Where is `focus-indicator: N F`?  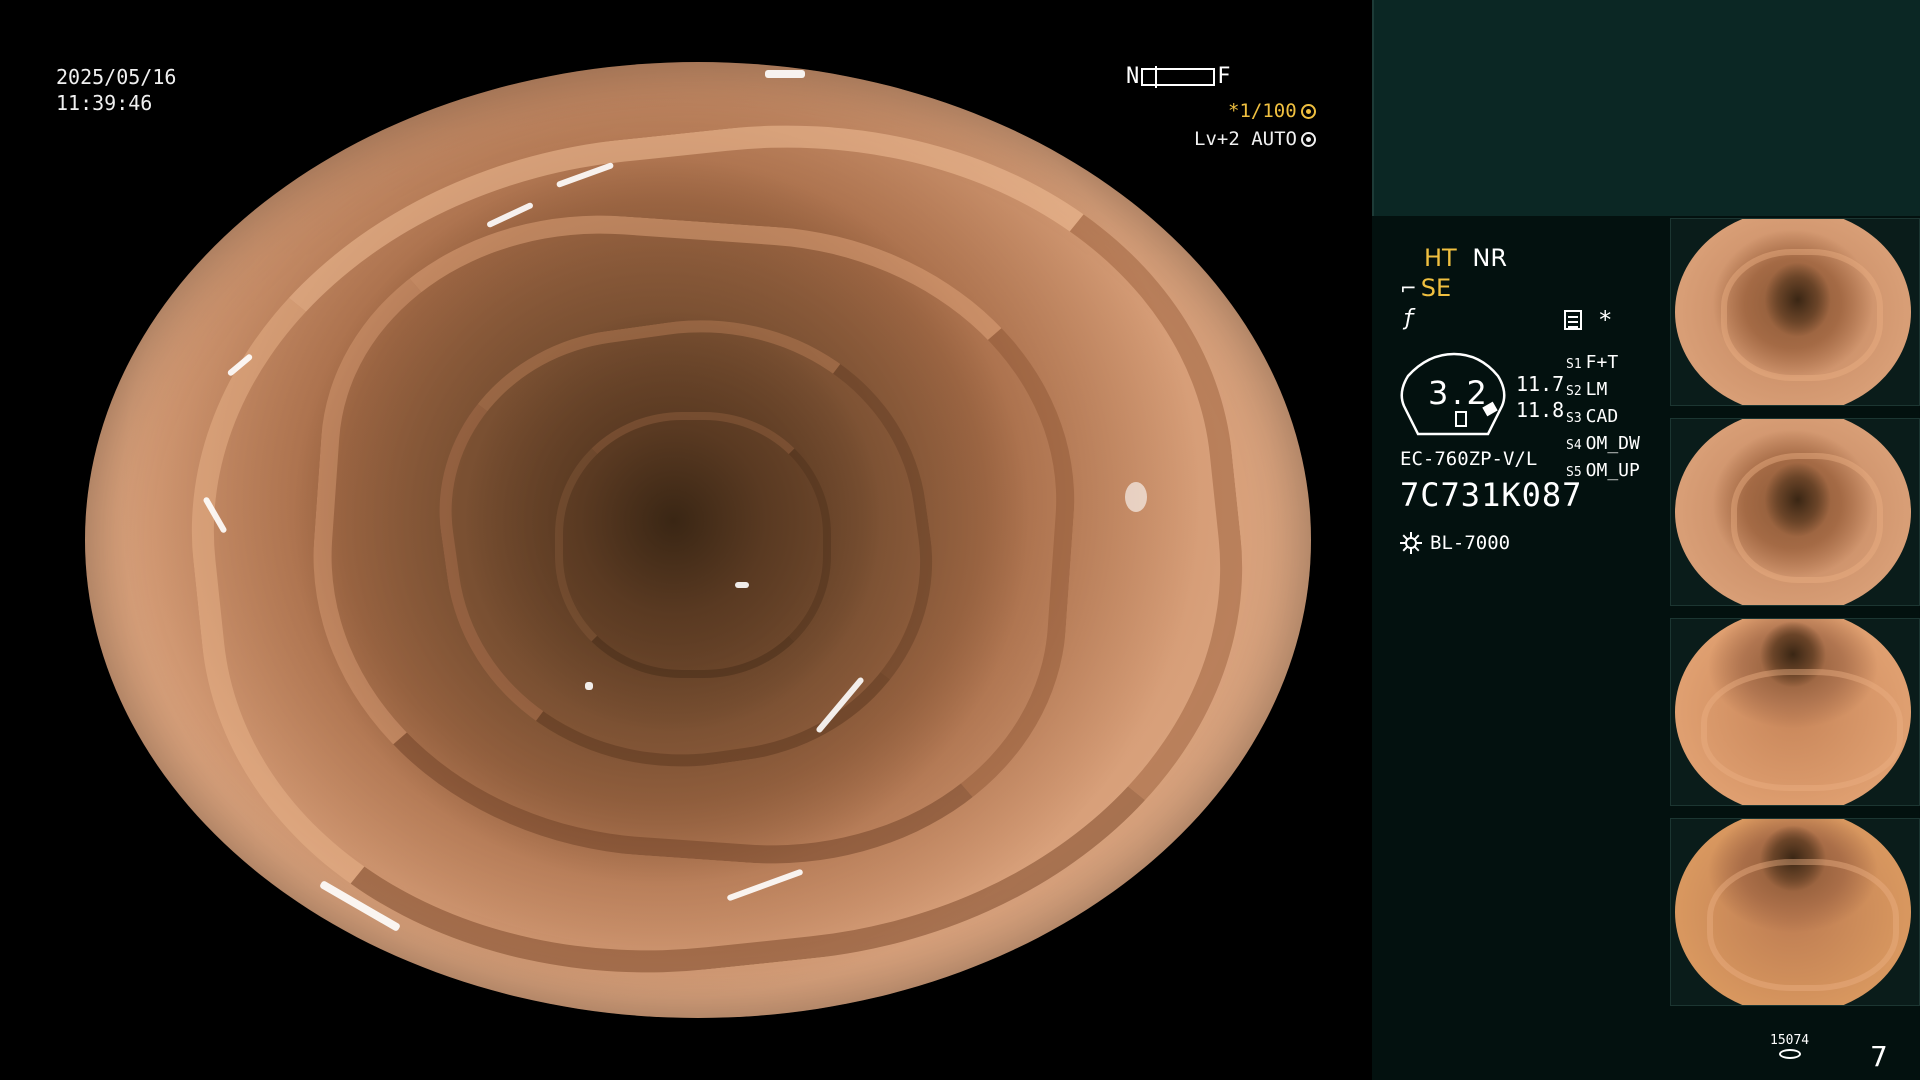 focus-indicator: N F is located at coordinates (1178, 76).